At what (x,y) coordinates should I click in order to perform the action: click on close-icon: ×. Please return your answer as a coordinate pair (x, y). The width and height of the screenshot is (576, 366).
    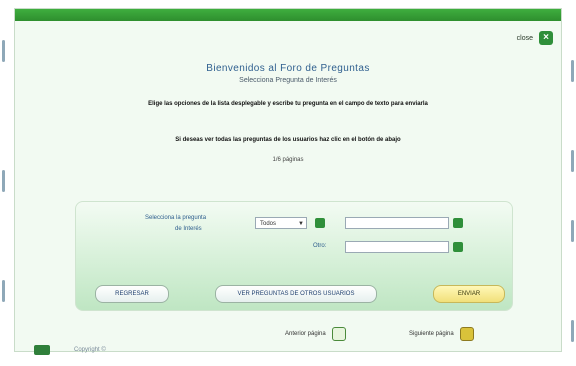
    Looking at the image, I should click on (546, 38).